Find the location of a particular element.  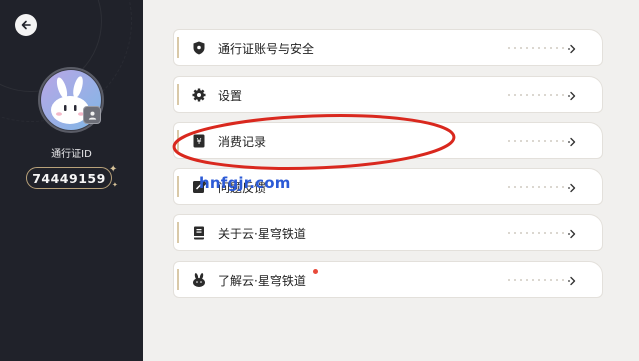

person-icon is located at coordinates (92, 115).